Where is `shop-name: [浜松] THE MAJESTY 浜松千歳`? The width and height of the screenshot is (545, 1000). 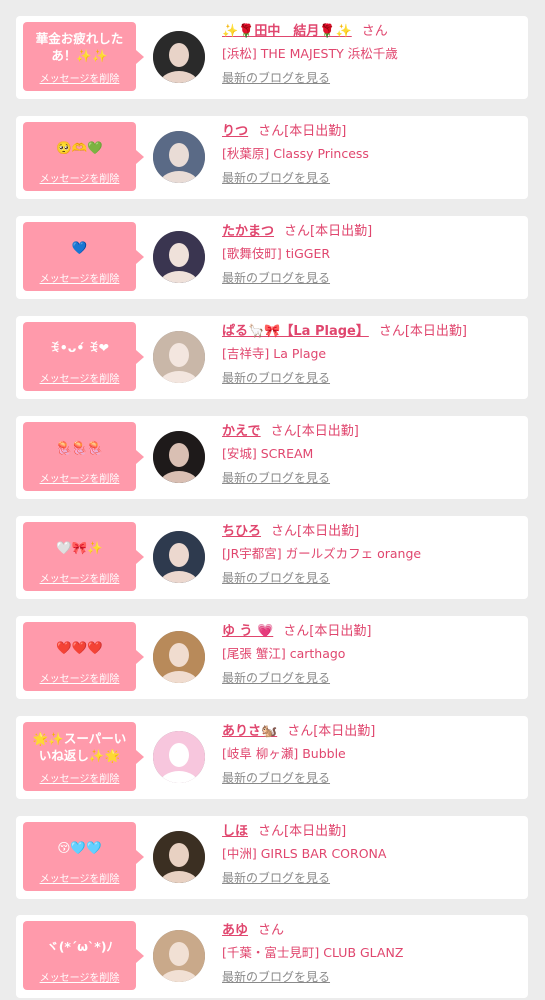 shop-name: [浜松] THE MAJESTY 浜松千歳 is located at coordinates (310, 53).